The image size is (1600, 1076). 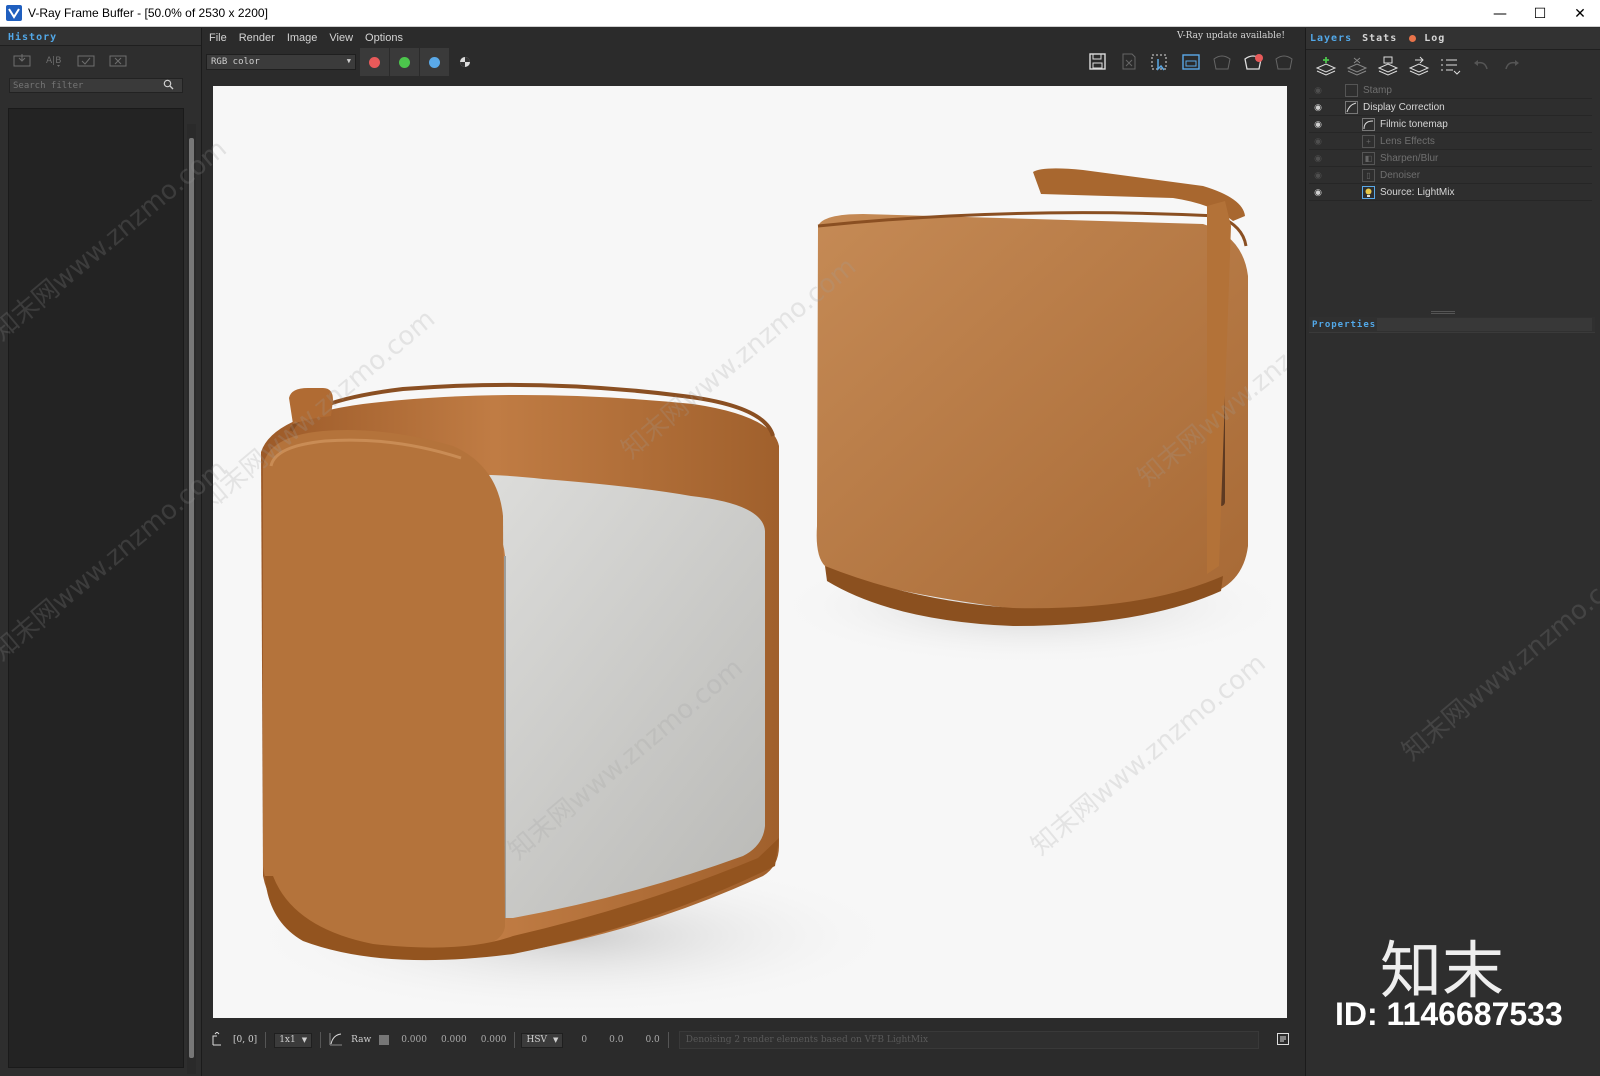 I want to click on lens-render-icon, so click(x=1191, y=62).